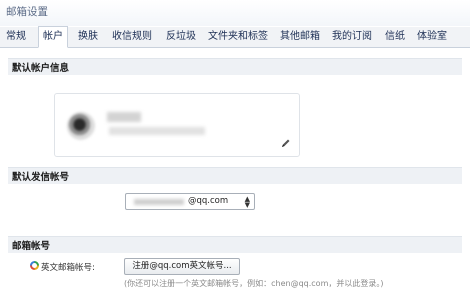 Image resolution: width=470 pixels, height=302 pixels. What do you see at coordinates (16, 37) in the screenshot?
I see `tab-general: 常规` at bounding box center [16, 37].